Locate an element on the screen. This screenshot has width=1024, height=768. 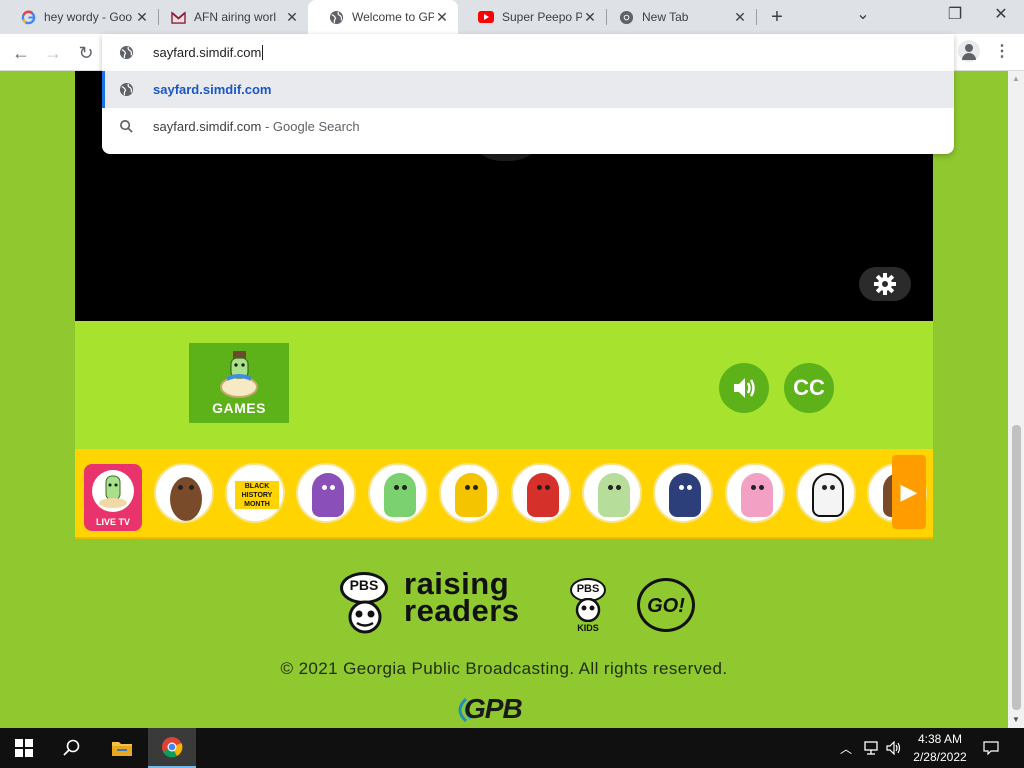
tab-title: New Tab is located at coordinates (665, 17).